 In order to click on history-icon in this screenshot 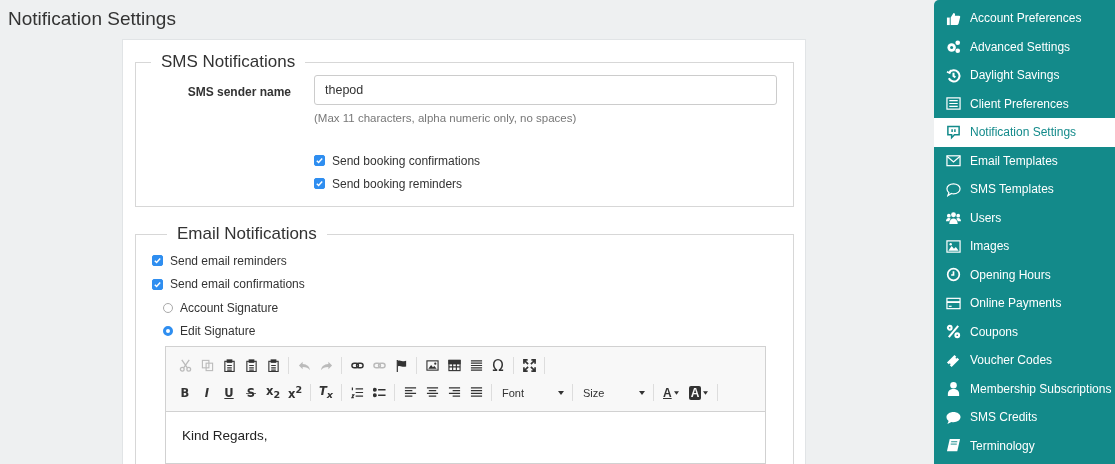, I will do `click(953, 75)`.